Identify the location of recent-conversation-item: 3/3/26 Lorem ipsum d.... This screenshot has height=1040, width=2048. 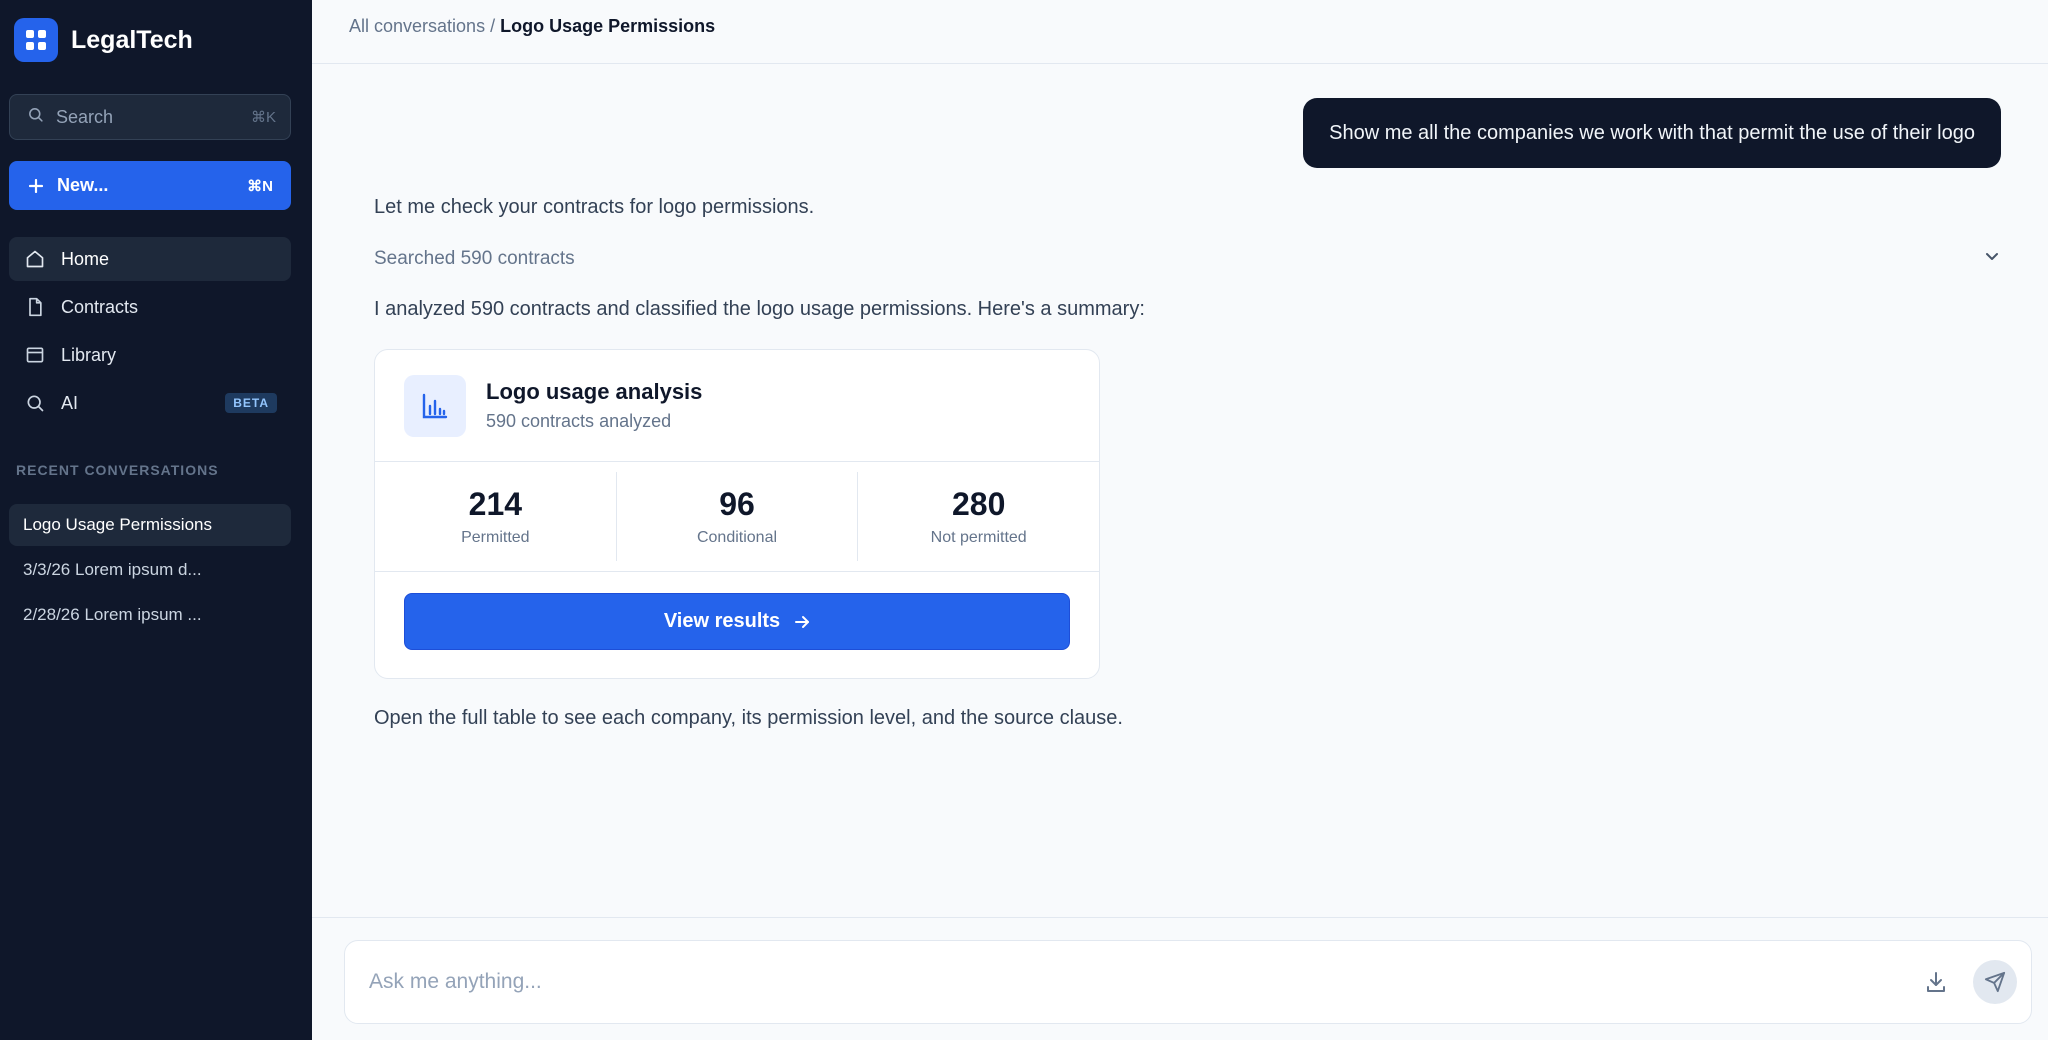
(150, 570).